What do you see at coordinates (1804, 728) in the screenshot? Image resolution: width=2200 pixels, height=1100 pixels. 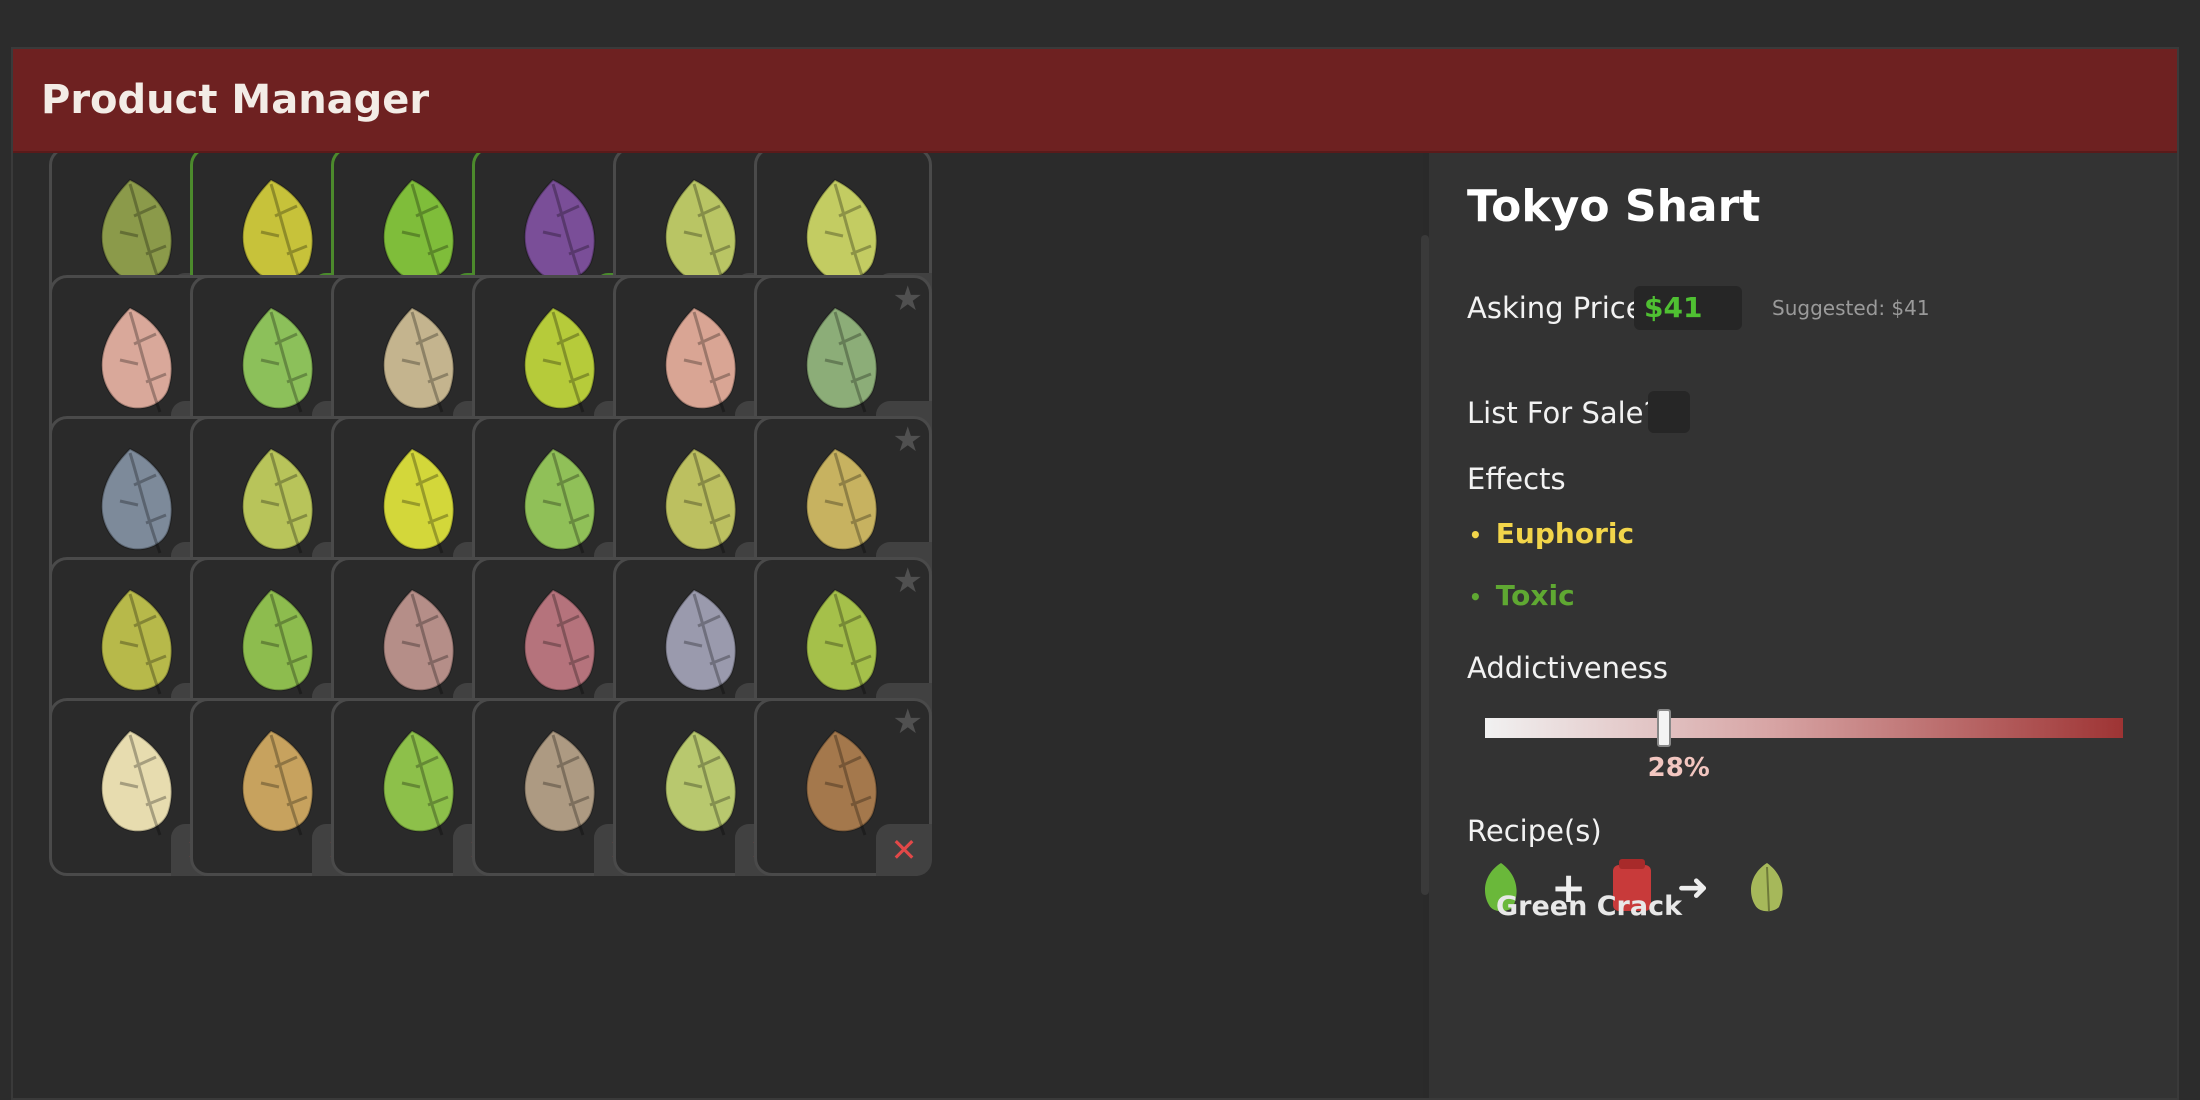 I see `addictiveness-bar` at bounding box center [1804, 728].